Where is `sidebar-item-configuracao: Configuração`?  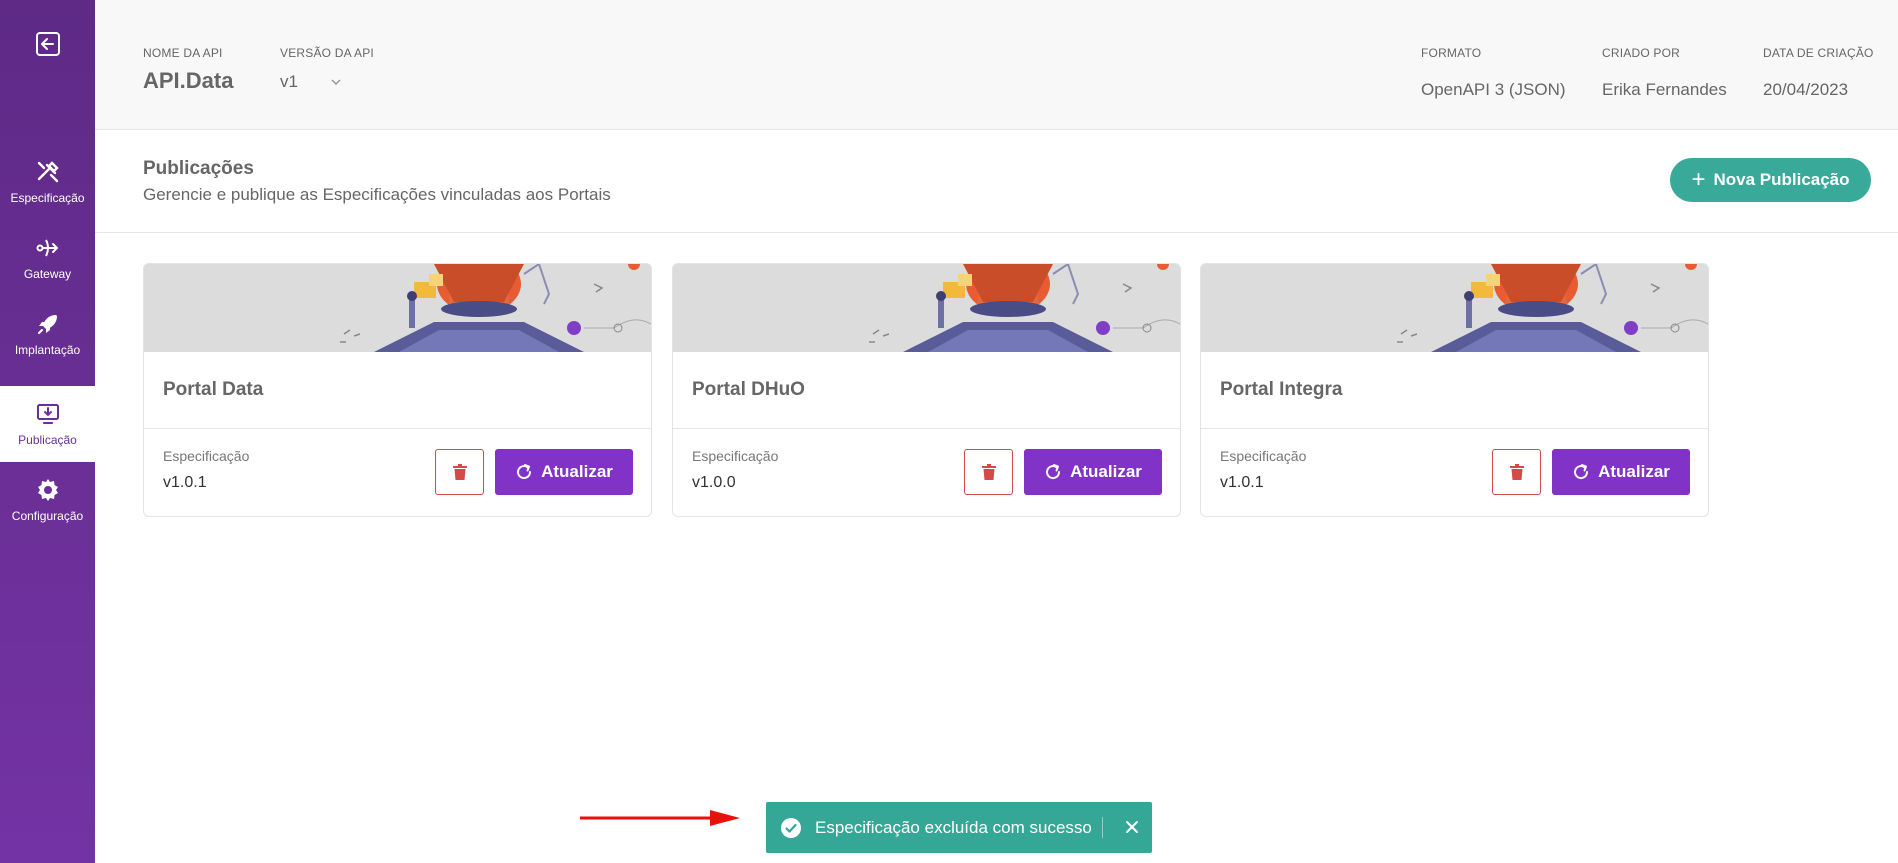
sidebar-item-configuracao: Configuração is located at coordinates (47, 500).